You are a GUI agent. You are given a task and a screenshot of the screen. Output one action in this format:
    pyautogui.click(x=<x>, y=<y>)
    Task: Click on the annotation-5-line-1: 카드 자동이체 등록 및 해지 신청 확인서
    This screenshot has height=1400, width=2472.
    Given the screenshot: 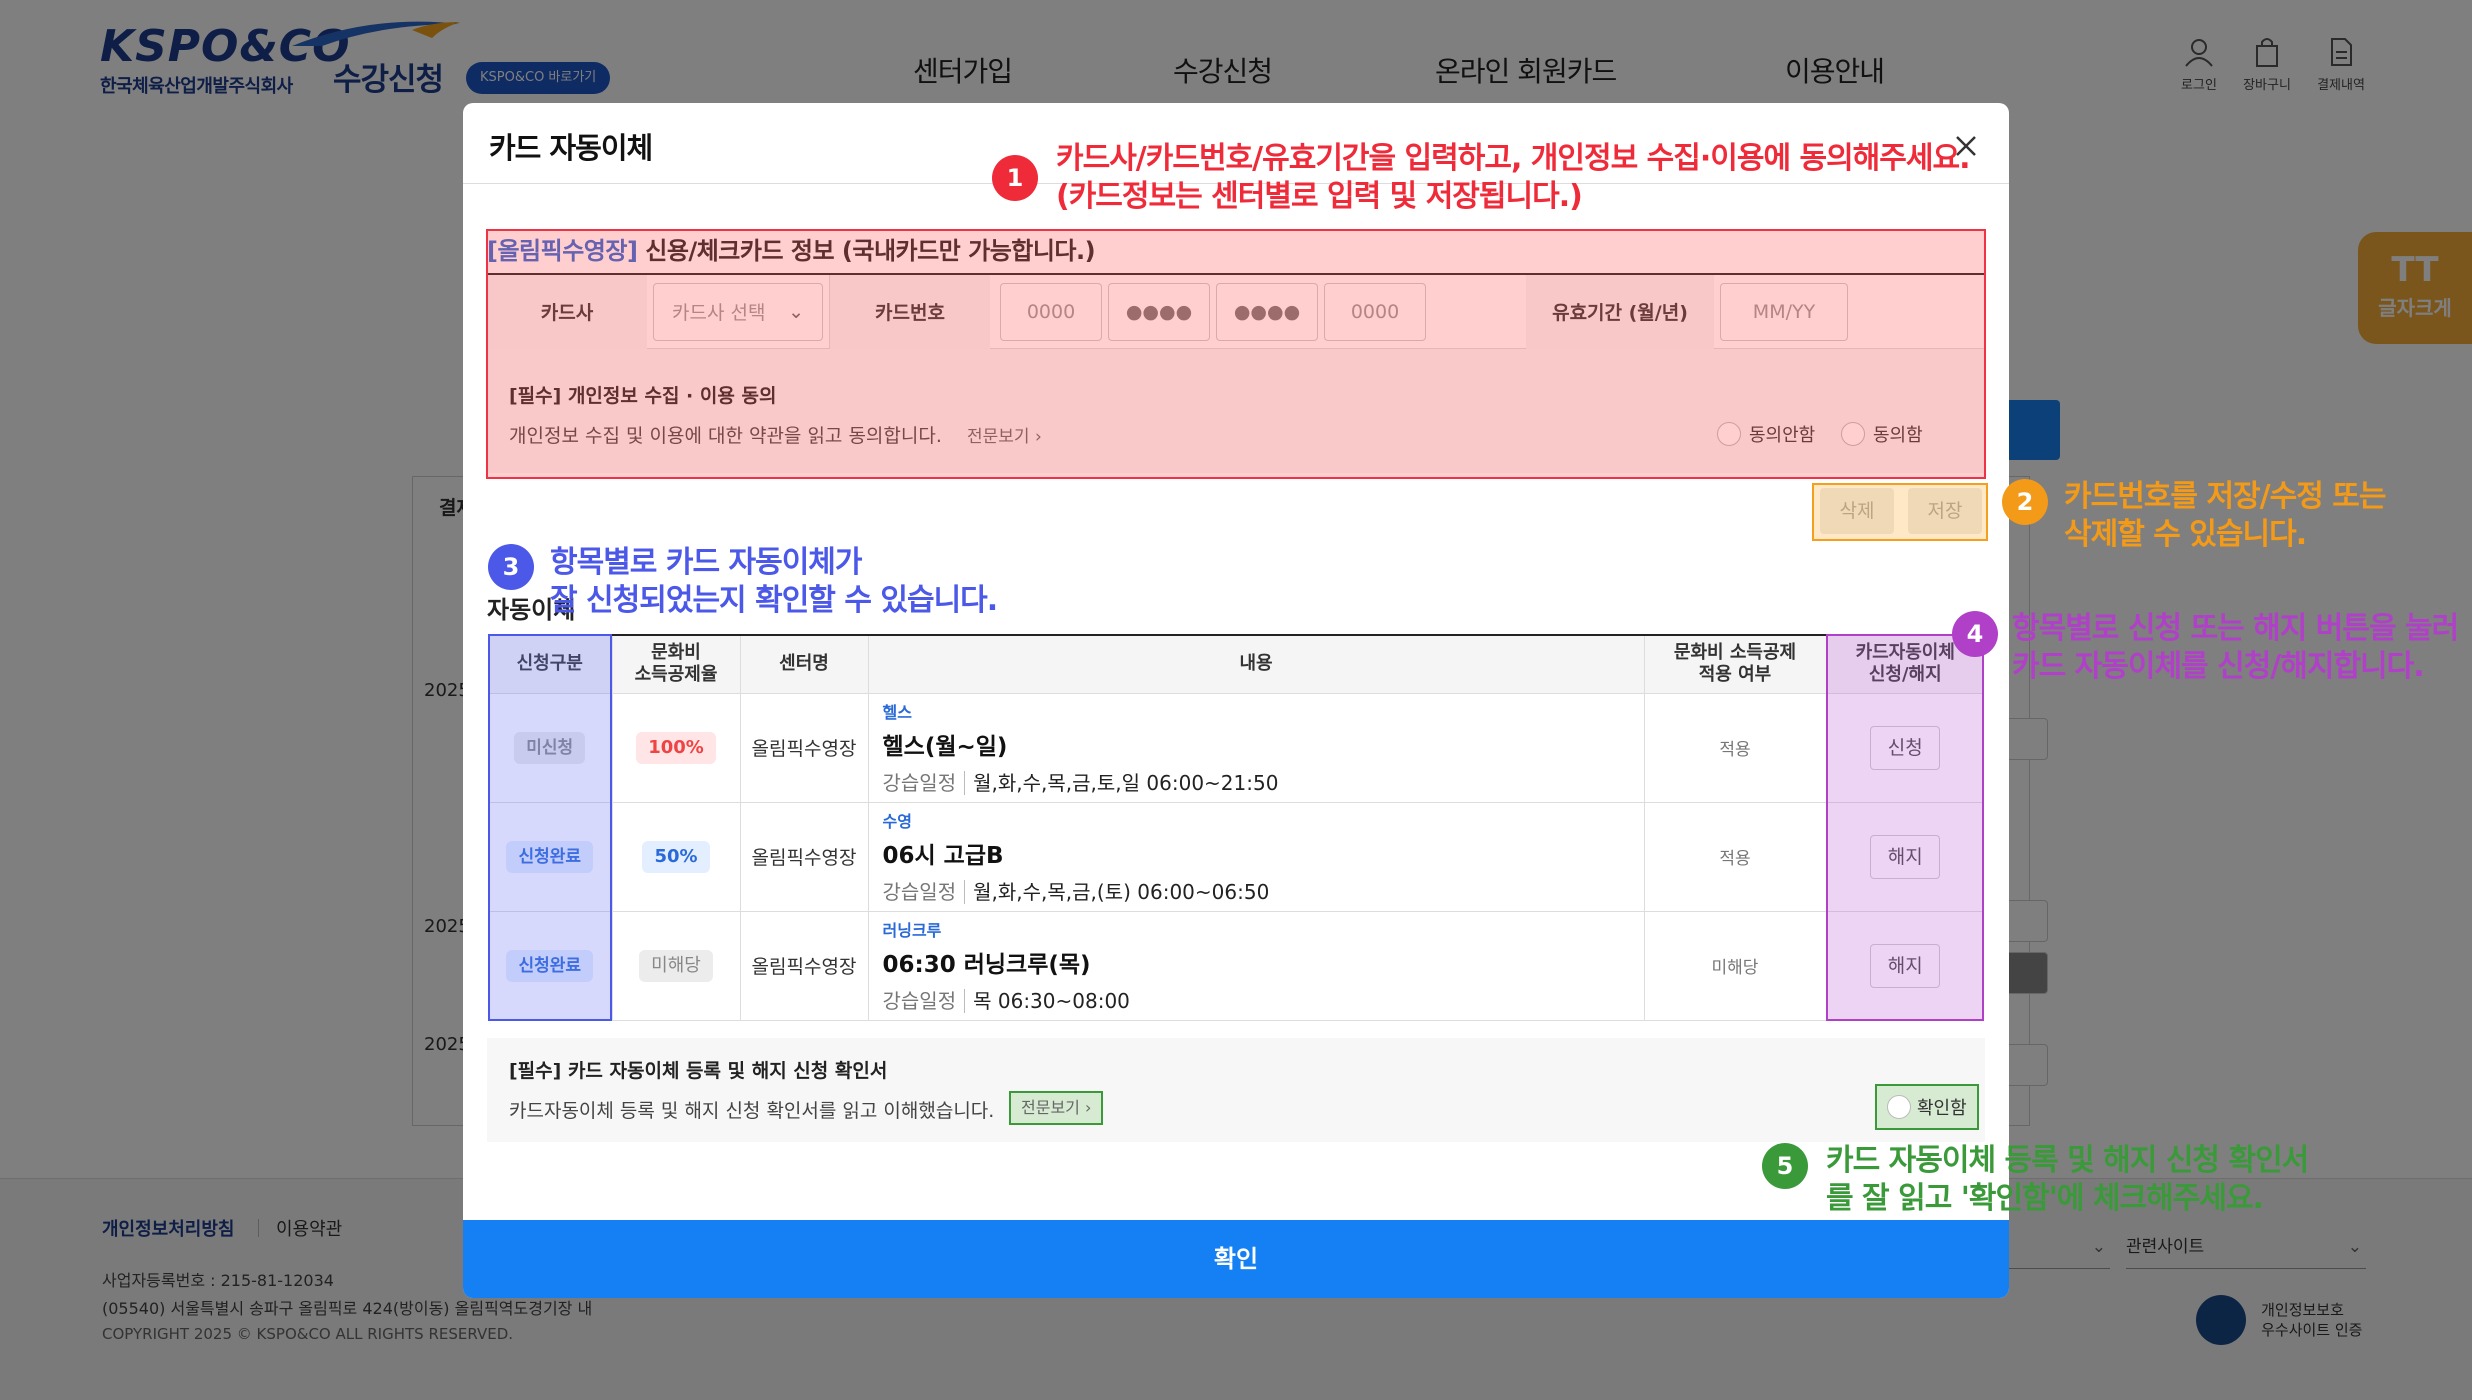 What is the action you would take?
    pyautogui.click(x=2067, y=1160)
    